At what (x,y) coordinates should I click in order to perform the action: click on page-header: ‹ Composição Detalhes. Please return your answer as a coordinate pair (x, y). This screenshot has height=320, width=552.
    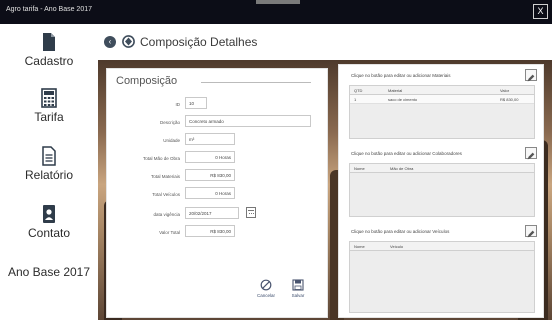
    Looking at the image, I should click on (325, 42).